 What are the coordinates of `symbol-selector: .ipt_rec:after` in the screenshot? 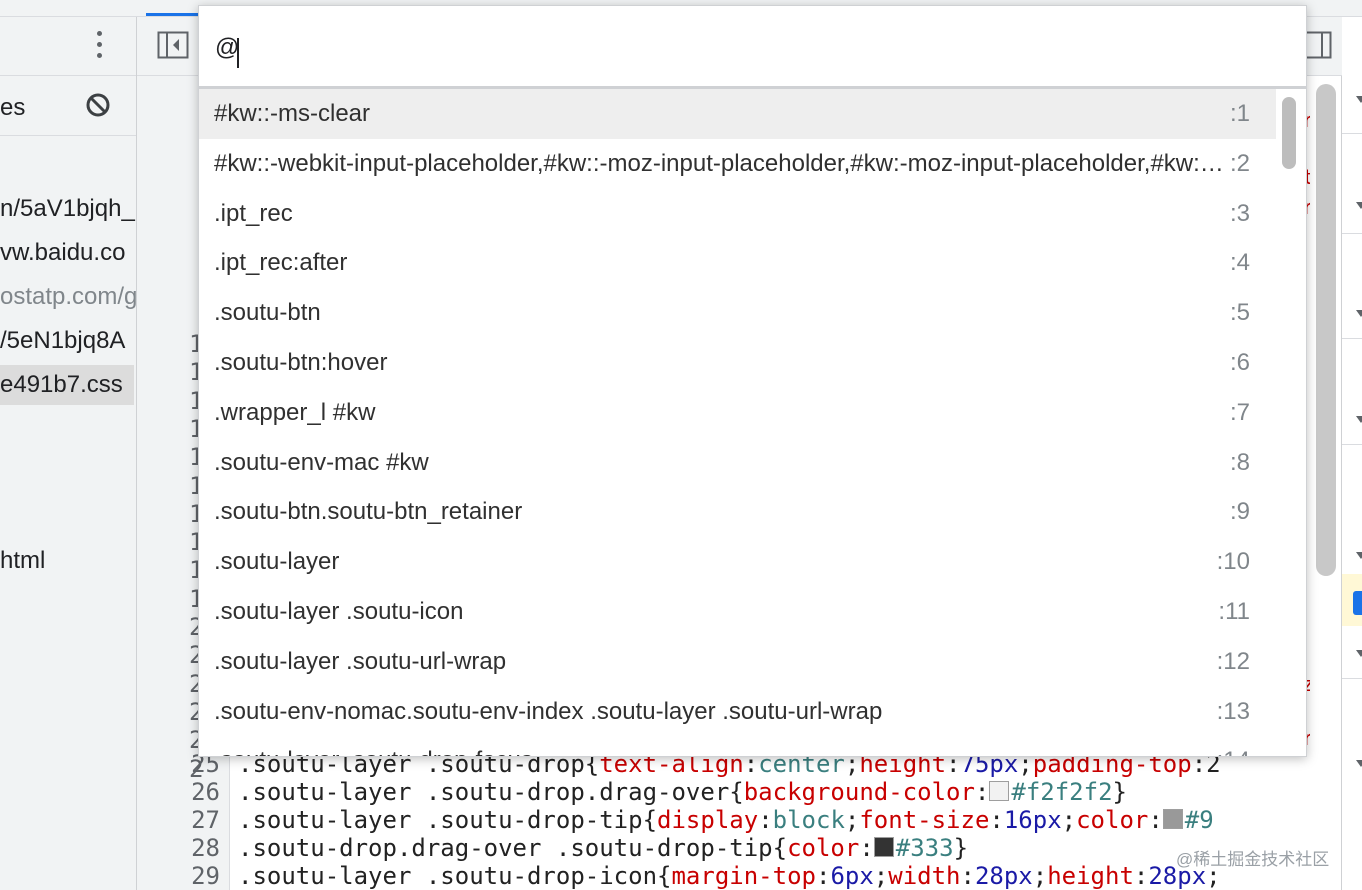 It's located at (281, 263).